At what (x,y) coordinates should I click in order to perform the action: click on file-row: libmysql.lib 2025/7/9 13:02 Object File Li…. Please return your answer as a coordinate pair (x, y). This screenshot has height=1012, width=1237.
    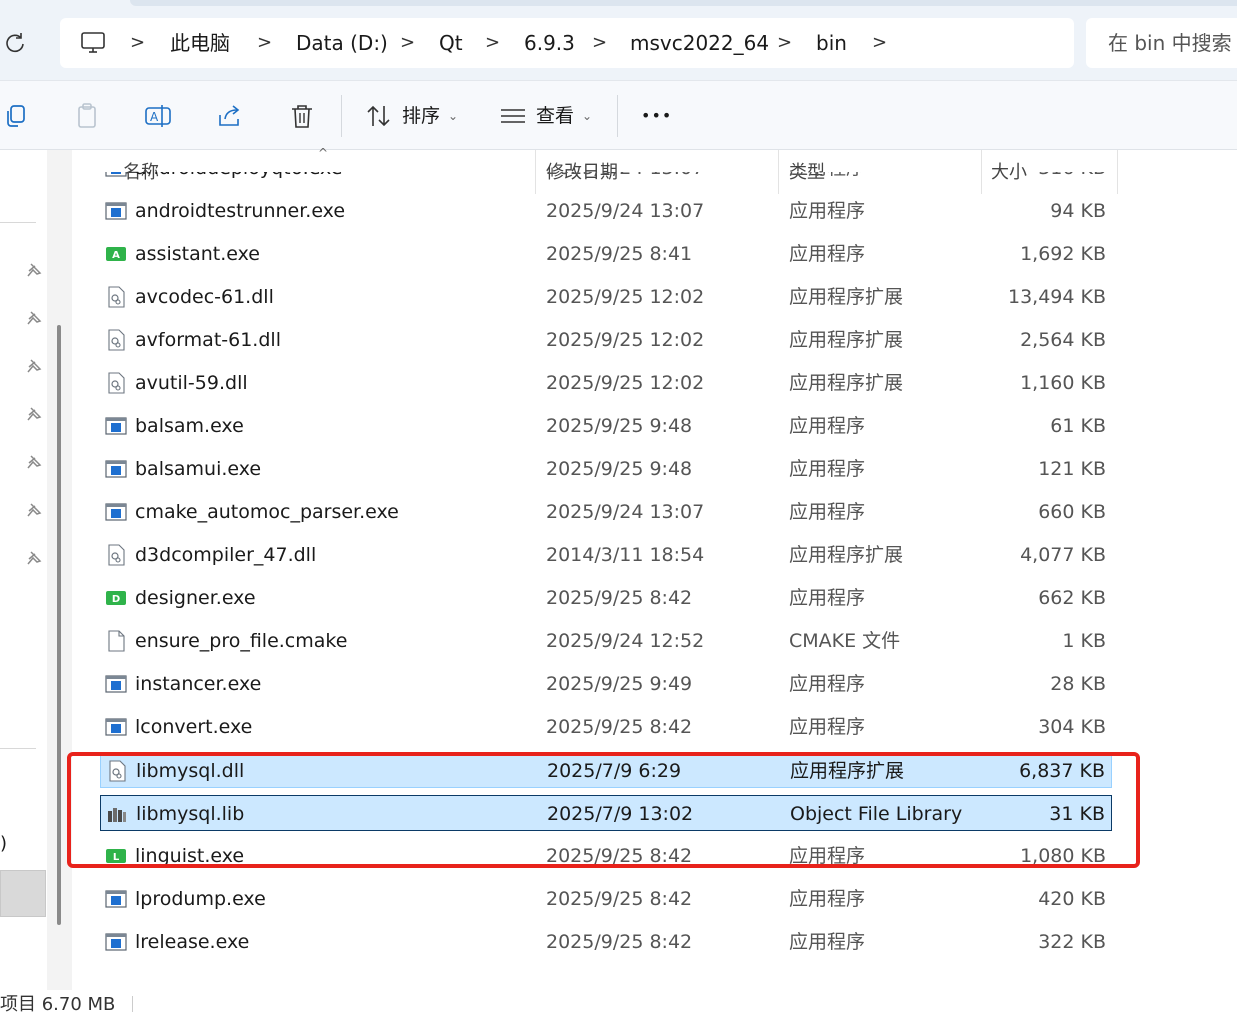
    Looking at the image, I should click on (606, 813).